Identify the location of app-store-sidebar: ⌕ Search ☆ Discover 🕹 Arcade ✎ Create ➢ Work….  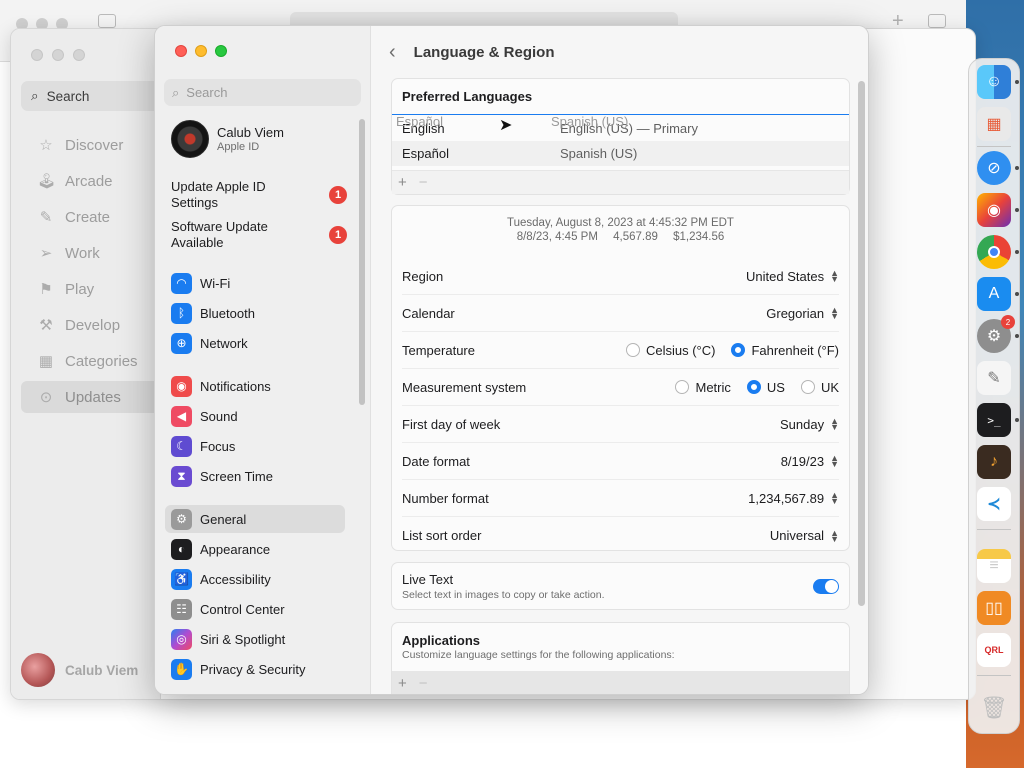
(86, 364).